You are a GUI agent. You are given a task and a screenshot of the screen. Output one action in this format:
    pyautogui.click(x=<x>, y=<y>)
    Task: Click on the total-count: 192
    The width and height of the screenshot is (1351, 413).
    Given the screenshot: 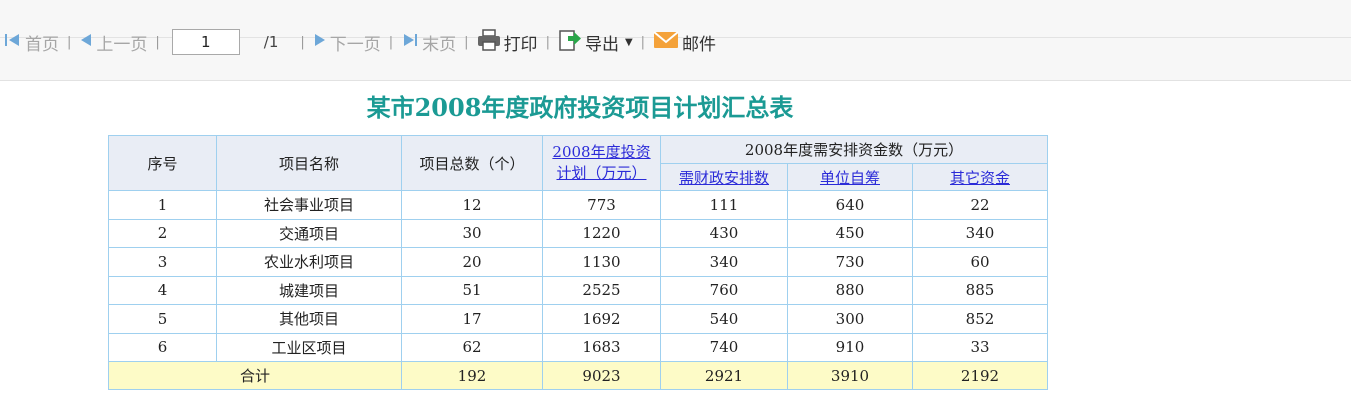 What is the action you would take?
    pyautogui.click(x=472, y=375)
    